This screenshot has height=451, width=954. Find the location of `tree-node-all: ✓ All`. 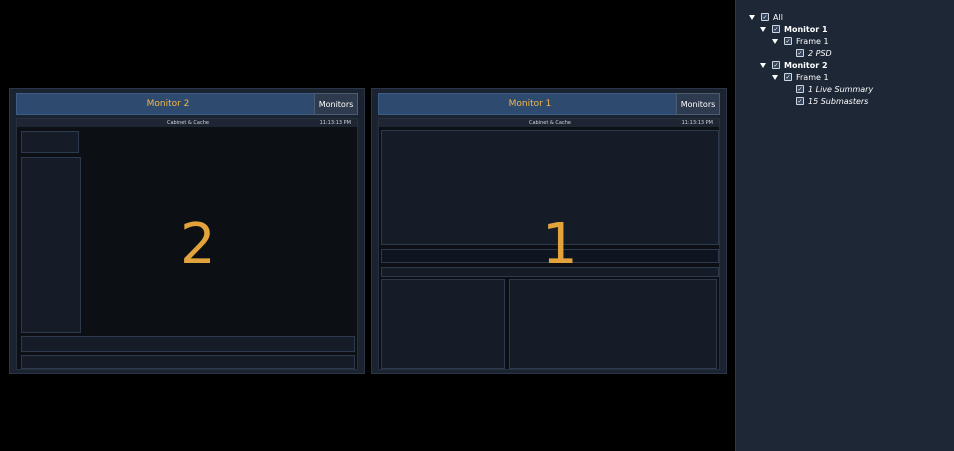

tree-node-all: ✓ All is located at coordinates (766, 17).